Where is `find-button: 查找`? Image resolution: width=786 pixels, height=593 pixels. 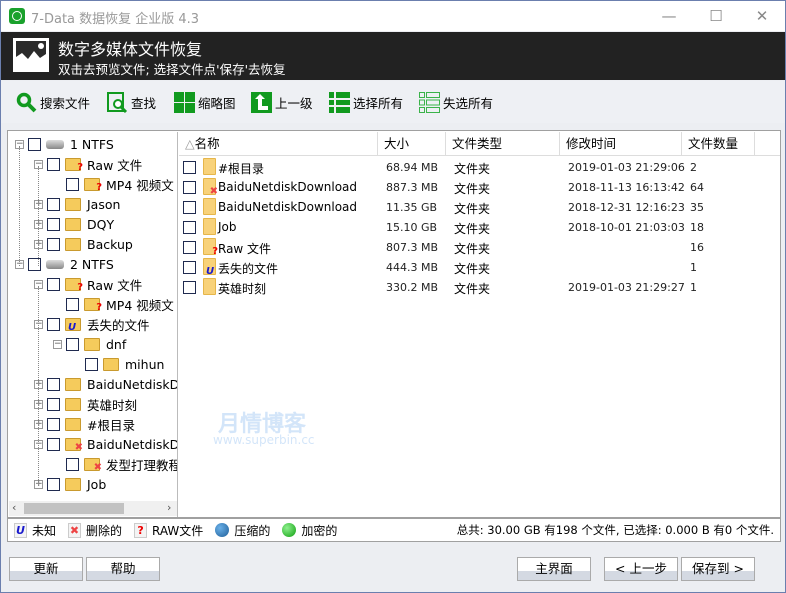
find-button: 查找 is located at coordinates (132, 102).